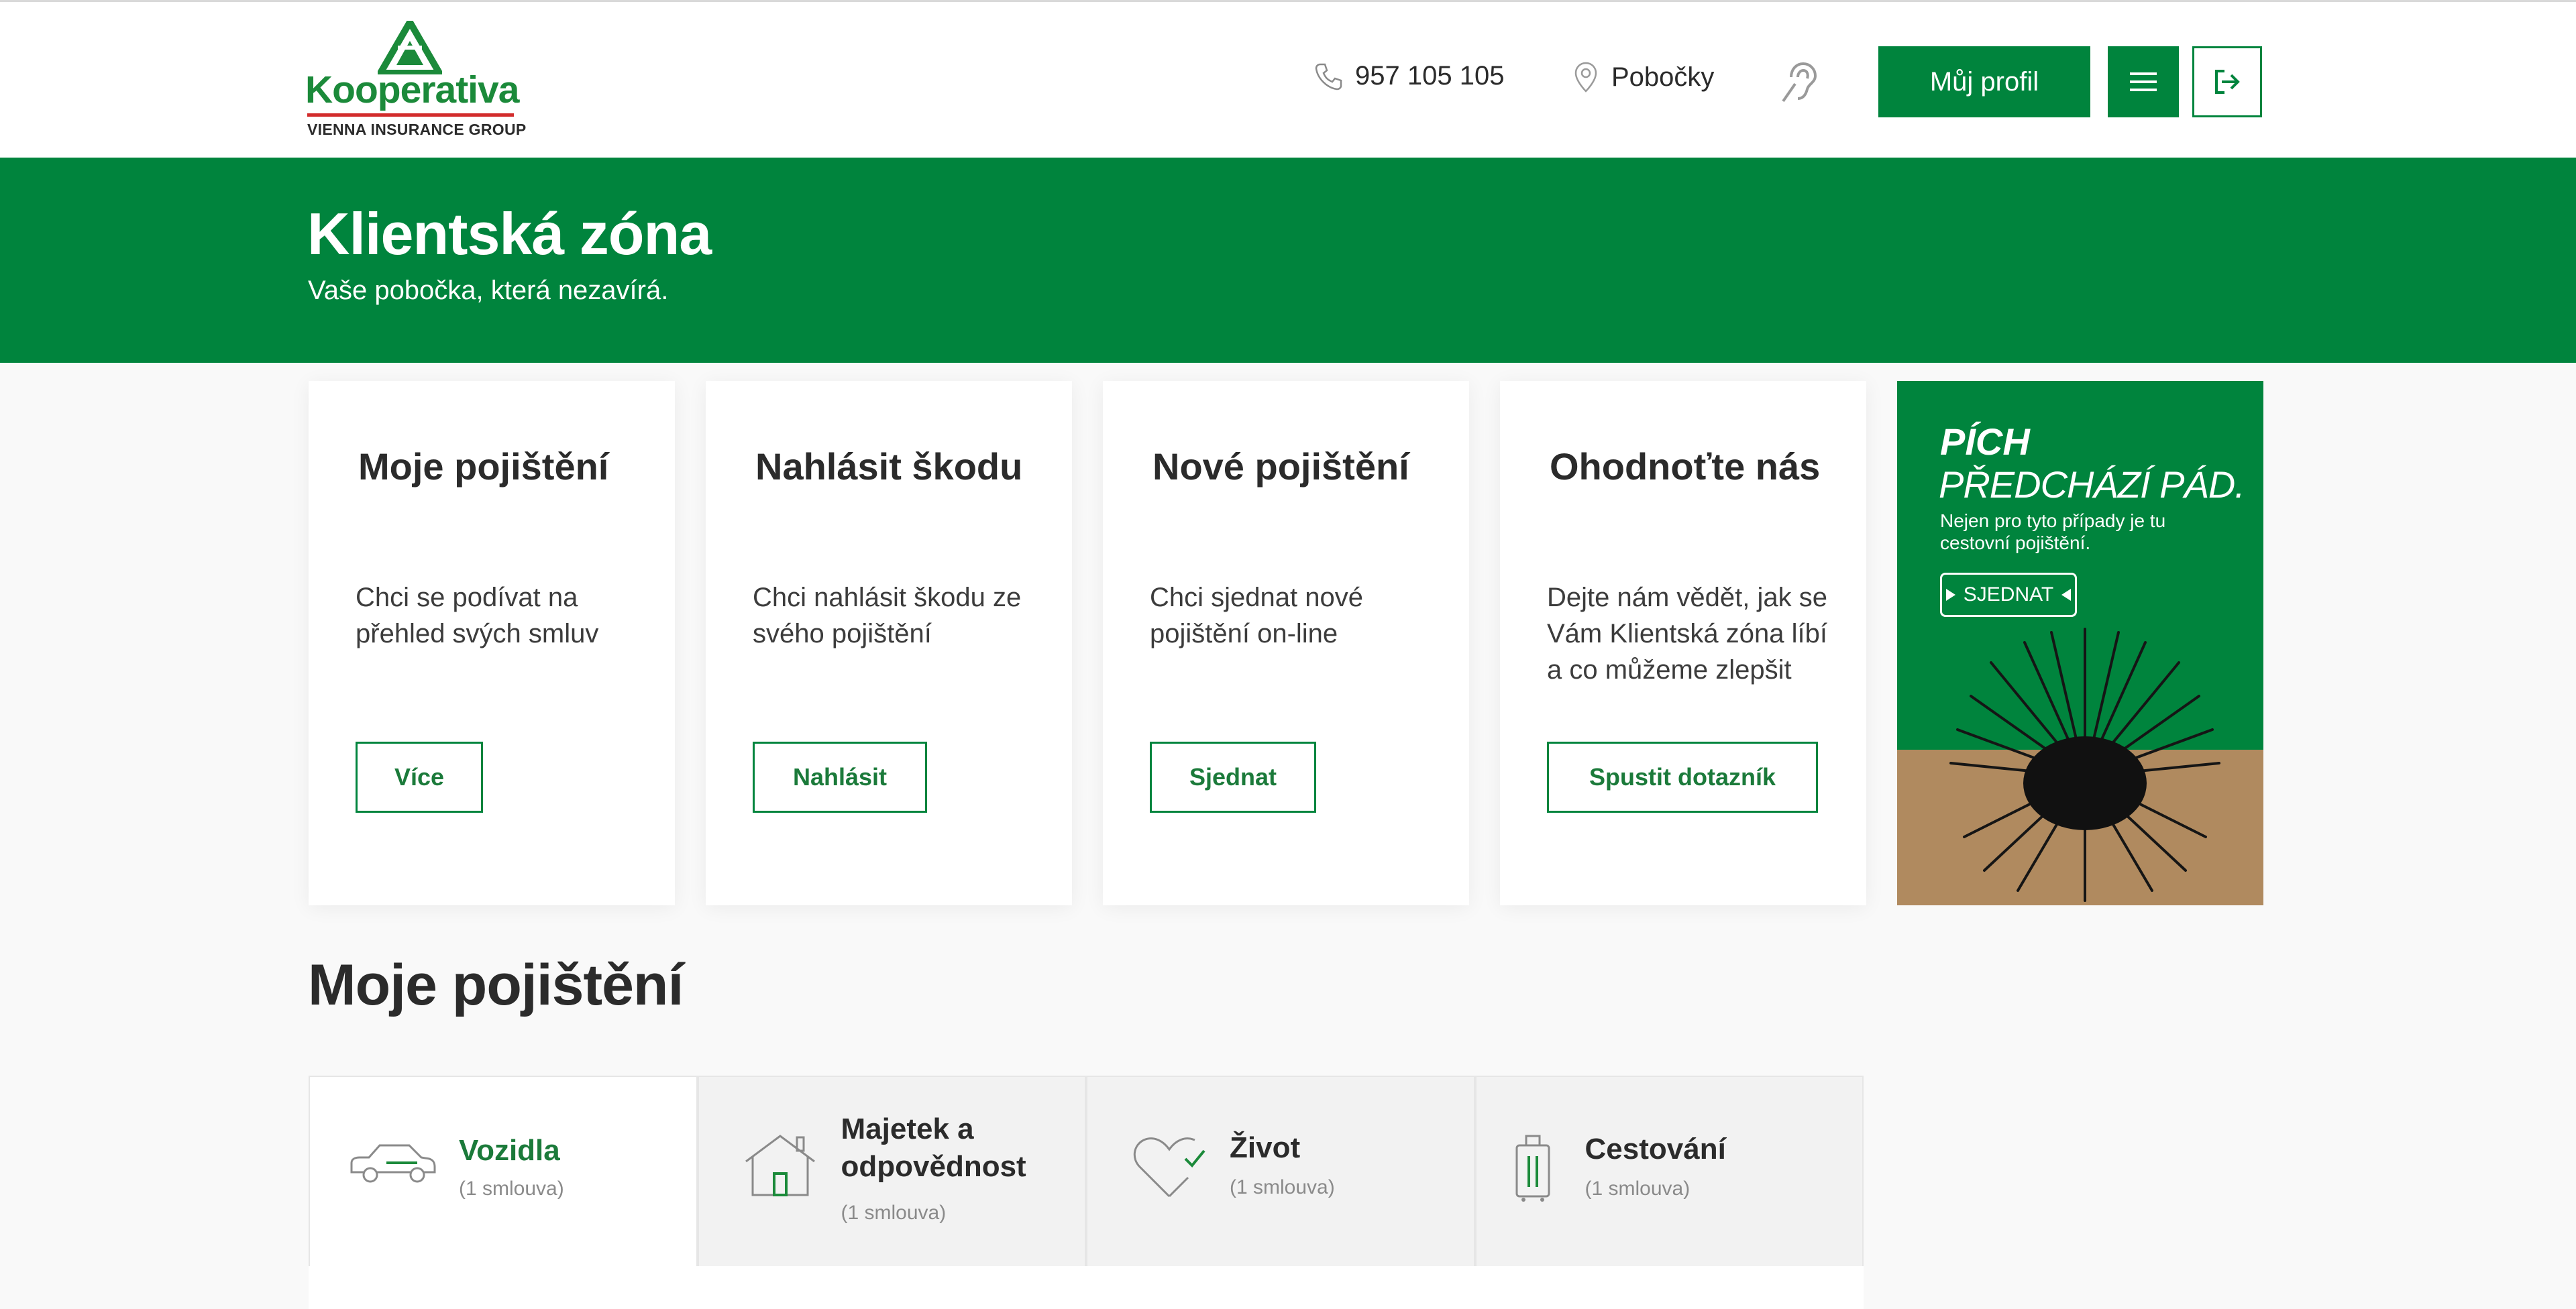  What do you see at coordinates (503, 1172) in the screenshot?
I see `tab-vehicles: Vozidla (1 smlouva)` at bounding box center [503, 1172].